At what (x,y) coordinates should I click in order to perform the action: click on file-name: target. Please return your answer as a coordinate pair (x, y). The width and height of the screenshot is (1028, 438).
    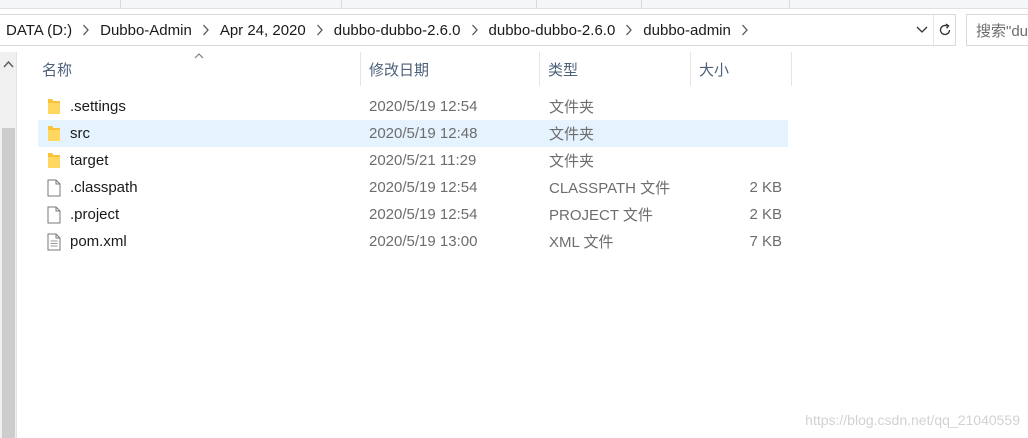
    Looking at the image, I should click on (89, 160).